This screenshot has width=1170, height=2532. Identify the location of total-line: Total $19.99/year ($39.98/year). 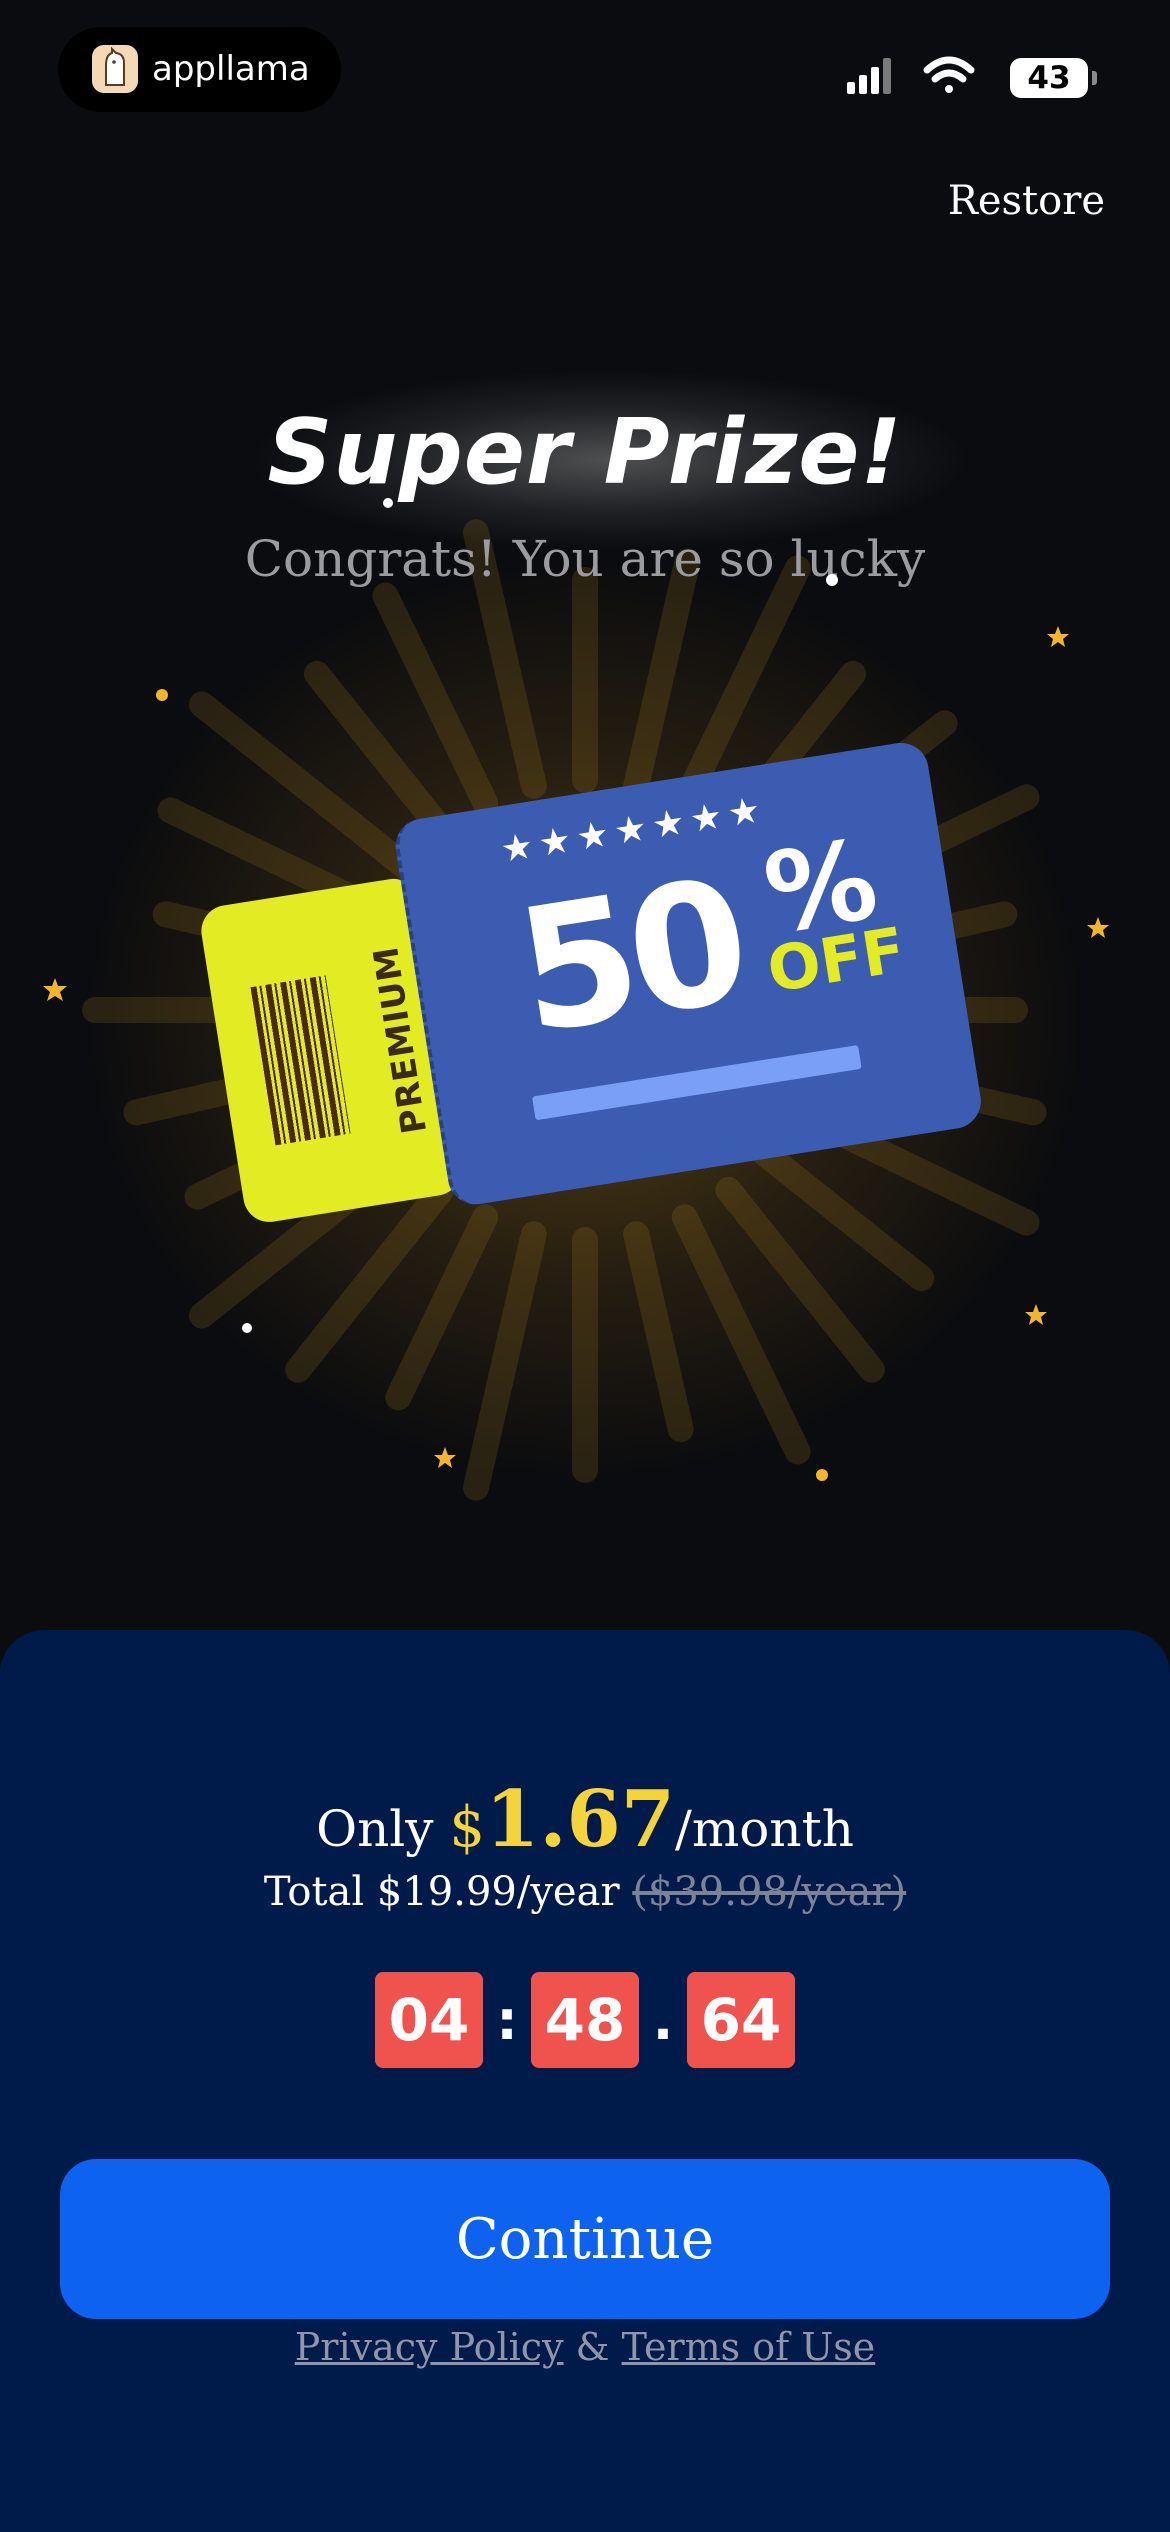
(585, 1892).